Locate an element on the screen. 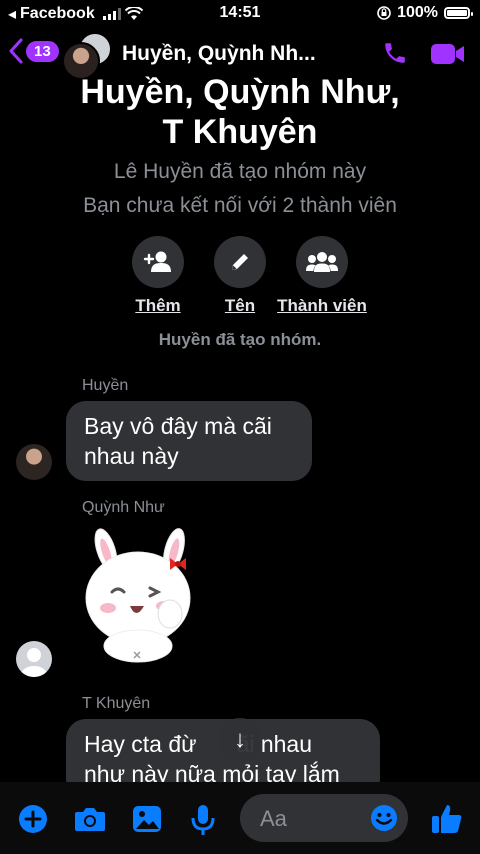  group-connection-status: Bạn chưa kết nối với 2 thành viên is located at coordinates (240, 205).